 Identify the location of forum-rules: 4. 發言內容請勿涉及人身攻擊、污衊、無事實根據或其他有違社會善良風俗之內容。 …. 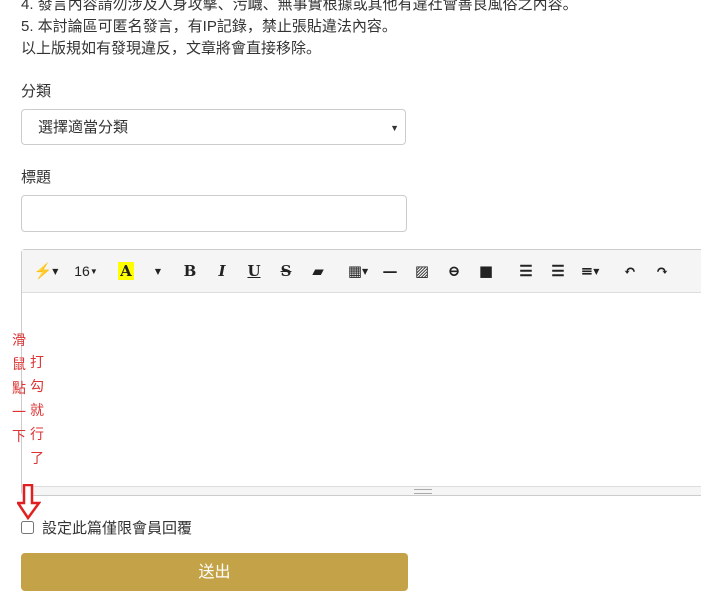
(299, 30).